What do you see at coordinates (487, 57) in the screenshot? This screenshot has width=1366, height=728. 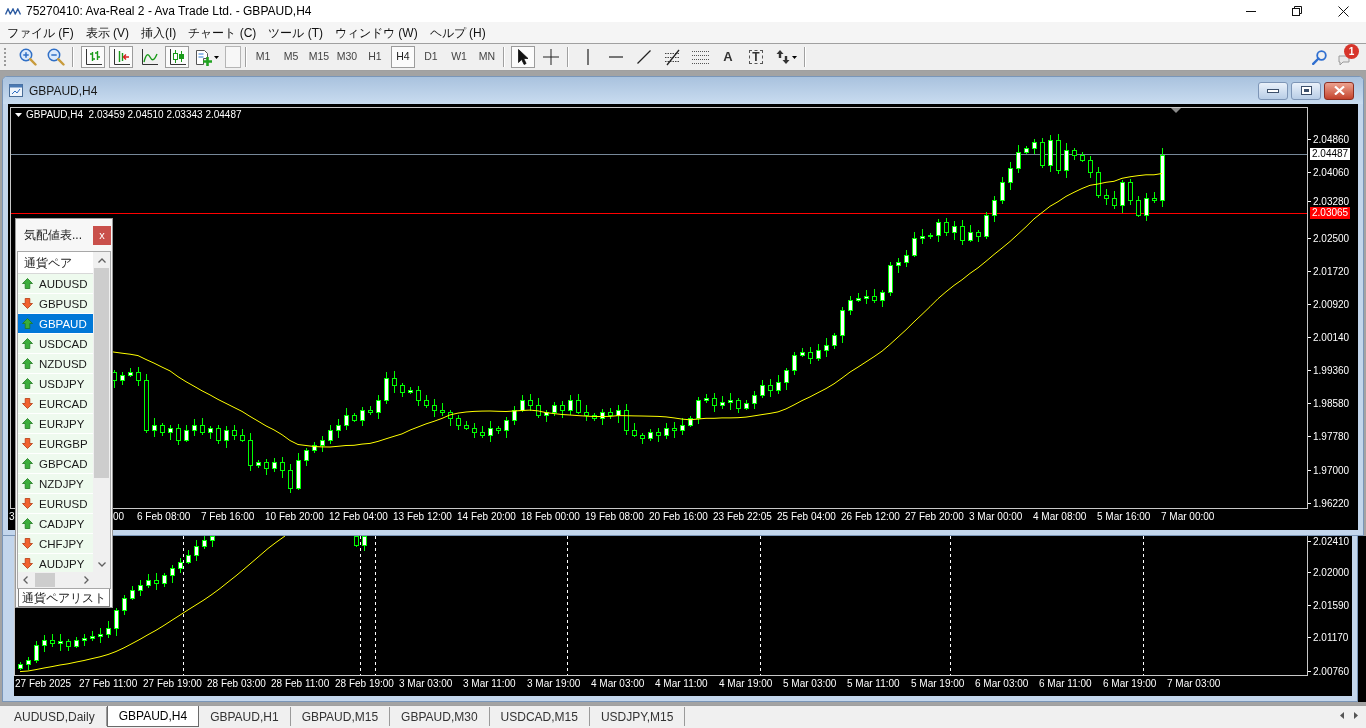 I see `timeframe-button: MN` at bounding box center [487, 57].